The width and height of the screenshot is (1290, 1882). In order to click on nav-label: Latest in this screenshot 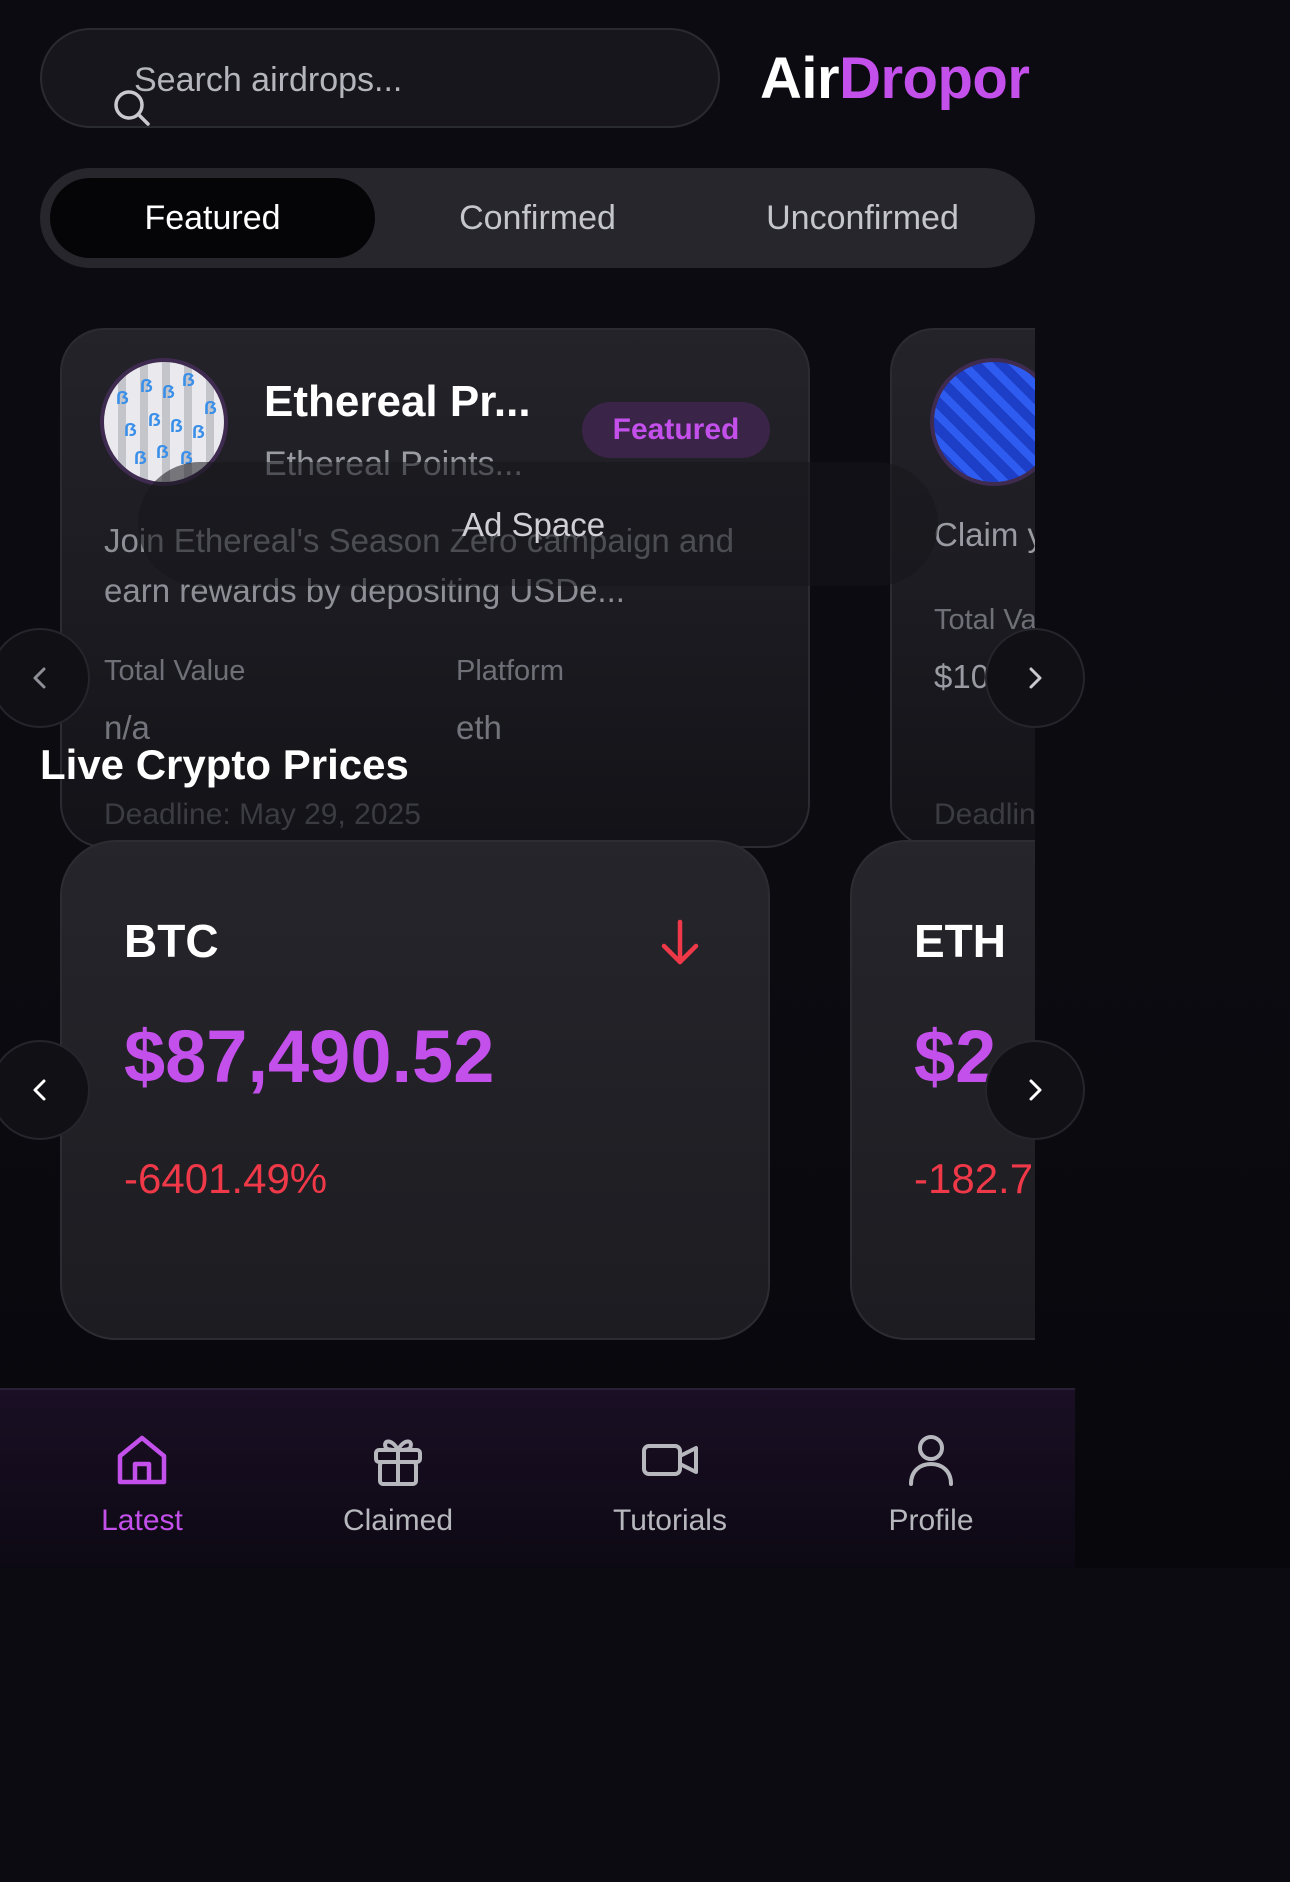, I will do `click(142, 1520)`.